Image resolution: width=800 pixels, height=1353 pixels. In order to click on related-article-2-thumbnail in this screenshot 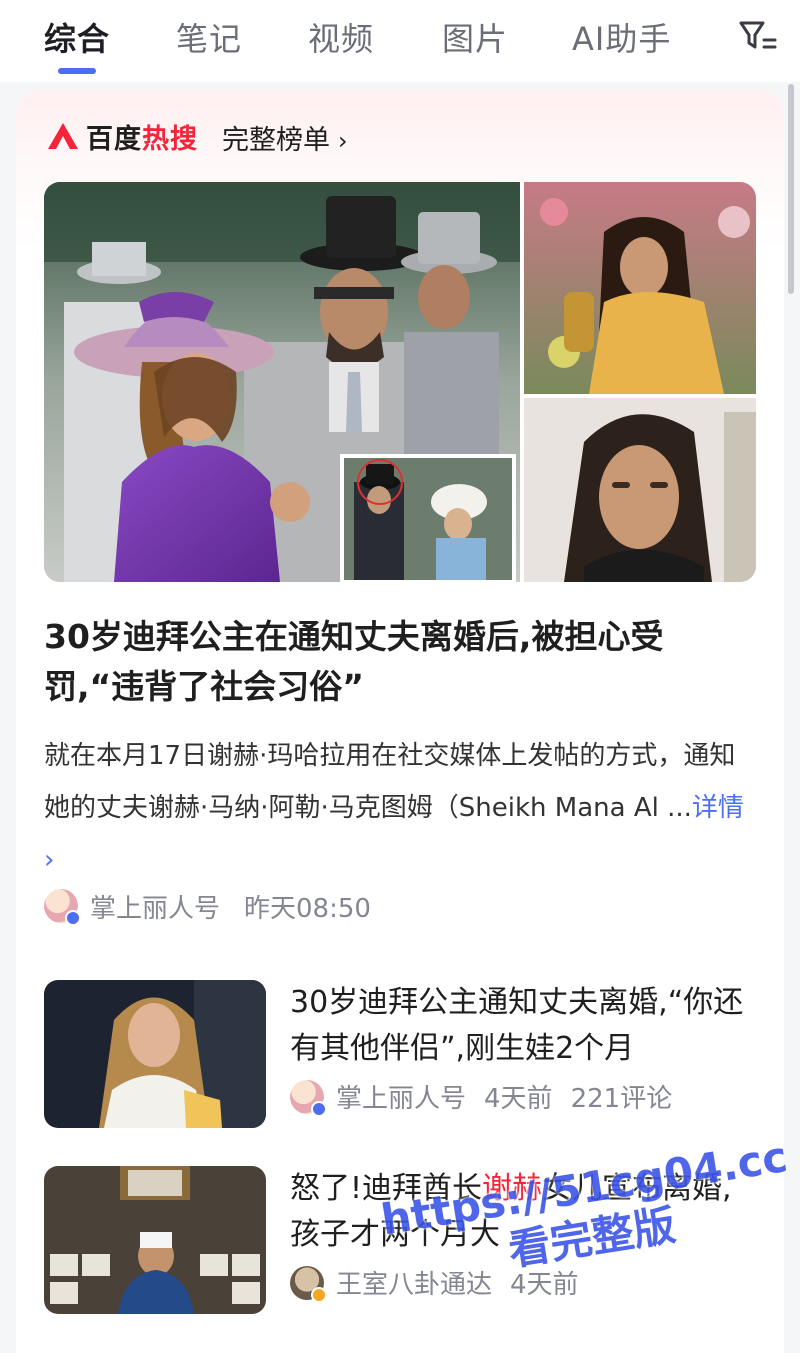, I will do `click(155, 1240)`.